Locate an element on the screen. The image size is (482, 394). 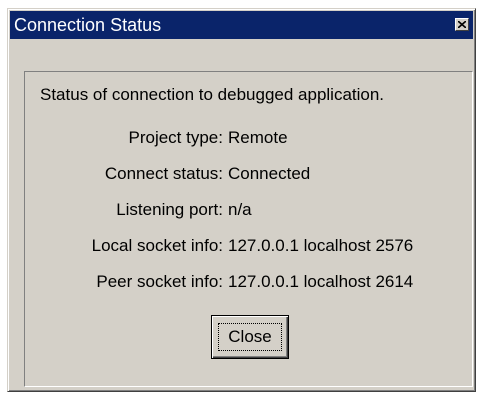
close-button: Close is located at coordinates (250, 337).